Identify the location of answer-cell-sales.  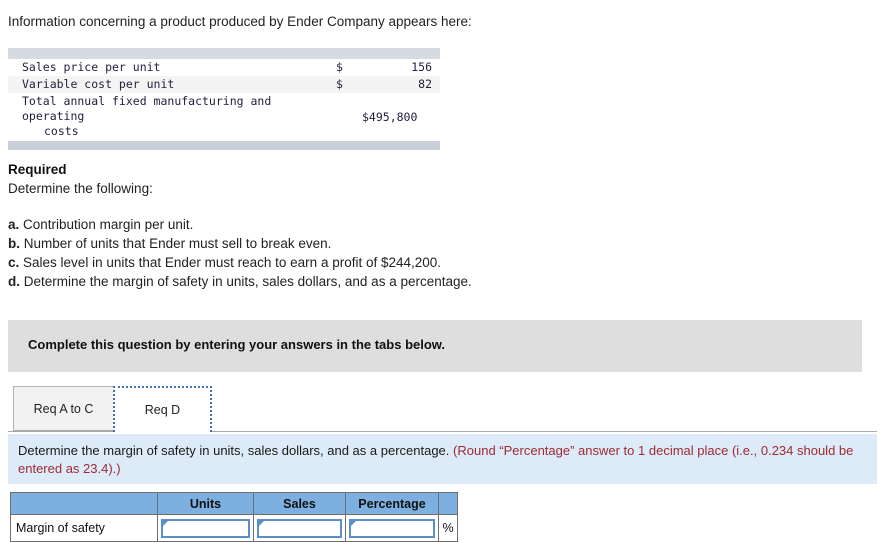
(299, 528).